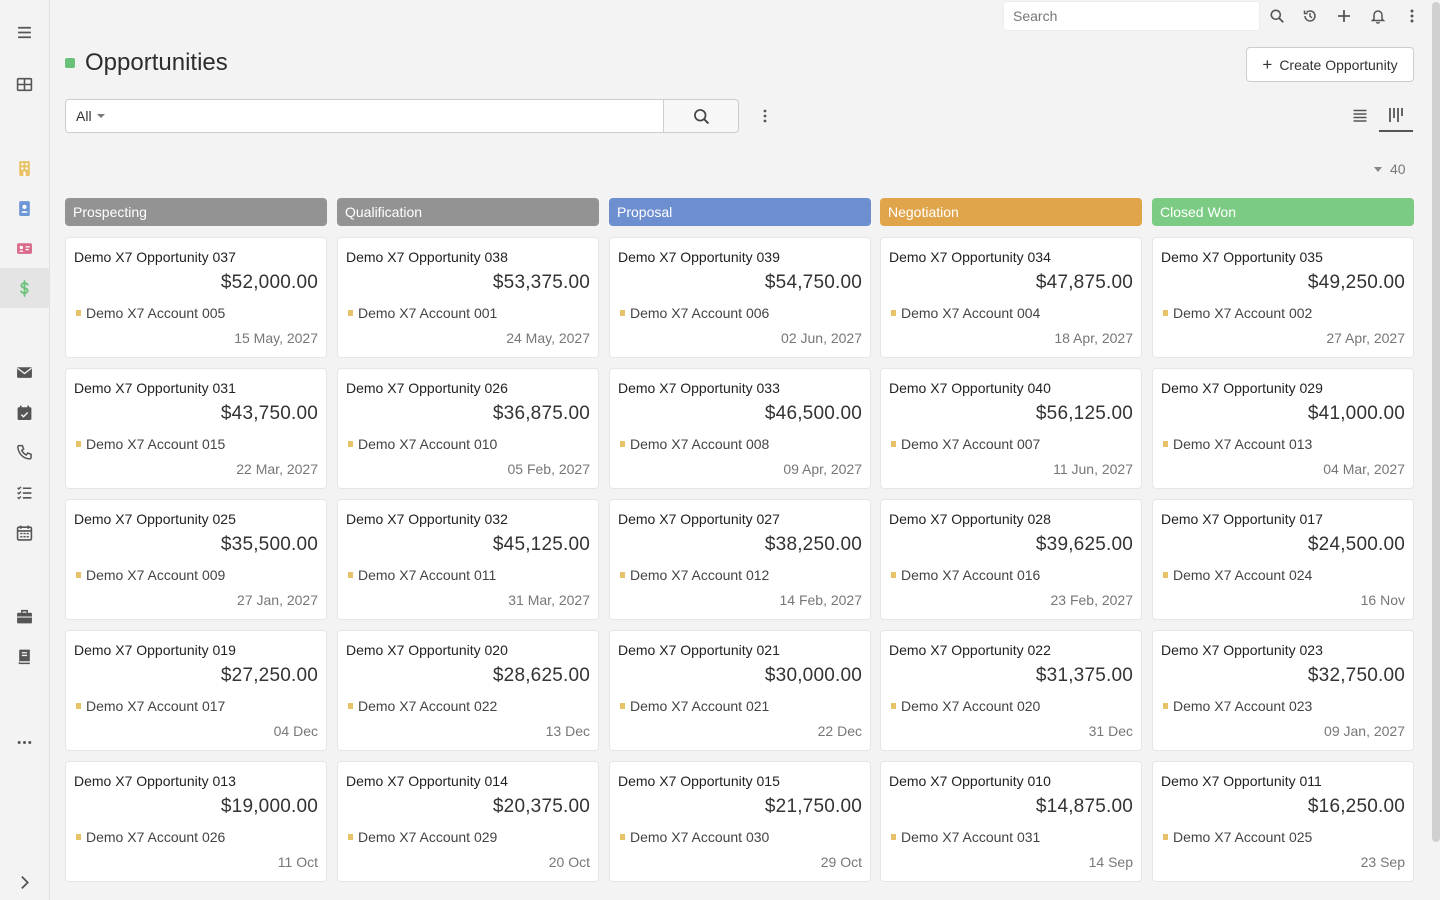  I want to click on opportunity-name-link: Demo X7 Opportunity 029, so click(1242, 388).